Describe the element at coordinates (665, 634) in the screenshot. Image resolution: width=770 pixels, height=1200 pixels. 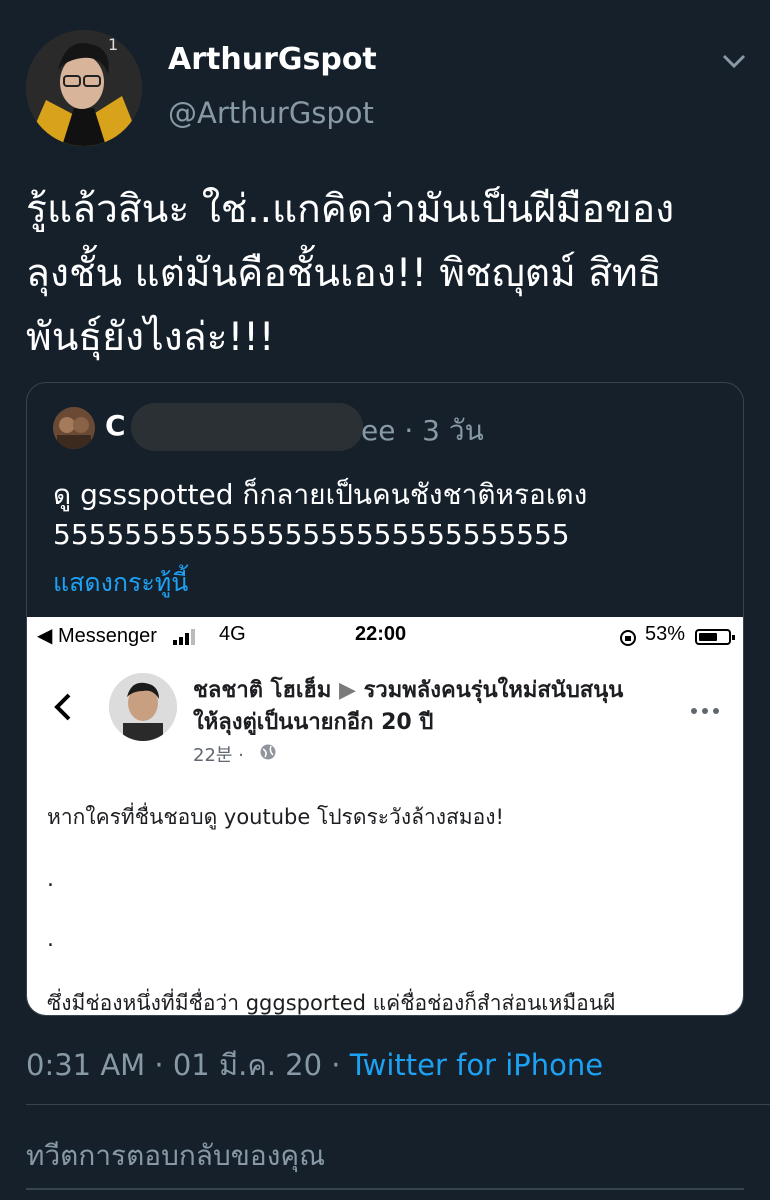
I see `status-battery-percent: 53%` at that location.